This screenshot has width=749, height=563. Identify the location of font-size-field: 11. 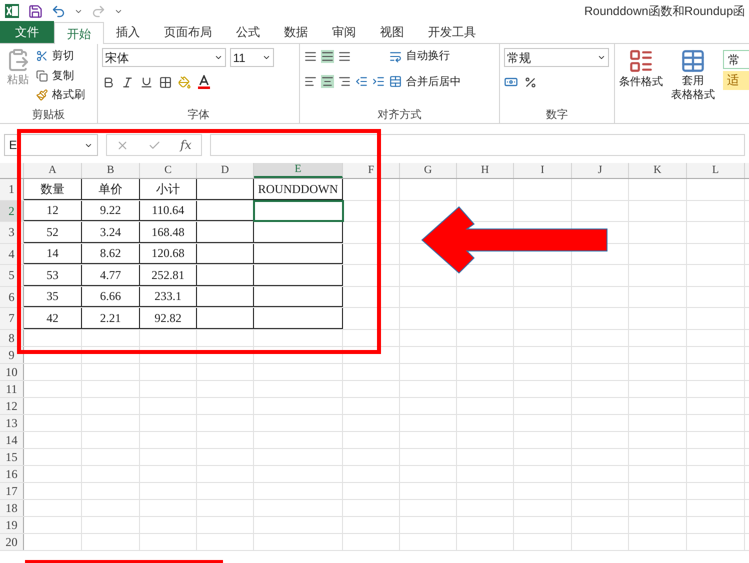
(252, 57).